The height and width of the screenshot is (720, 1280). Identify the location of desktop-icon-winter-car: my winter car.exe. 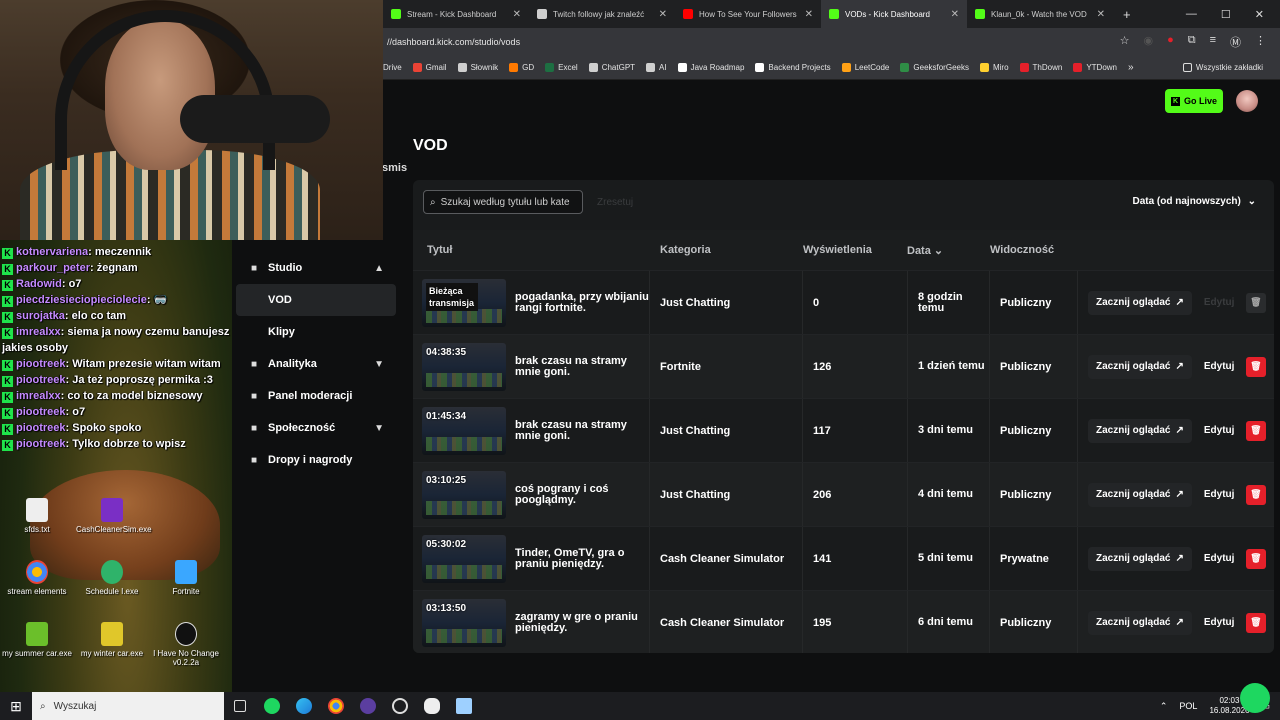
(112, 640).